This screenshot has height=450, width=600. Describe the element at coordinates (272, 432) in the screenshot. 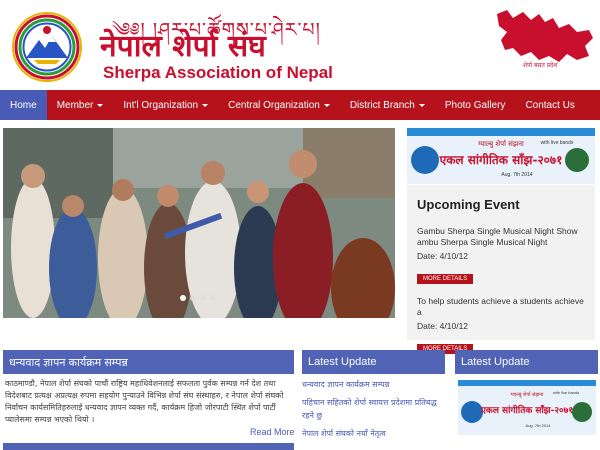

I see `read-more-link: Read More` at that location.